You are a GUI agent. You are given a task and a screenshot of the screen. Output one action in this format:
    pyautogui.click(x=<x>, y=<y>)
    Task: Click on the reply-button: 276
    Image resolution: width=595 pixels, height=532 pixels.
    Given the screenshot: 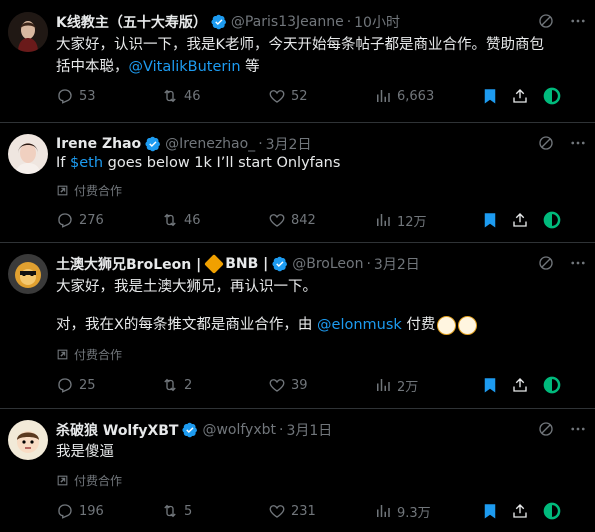 What is the action you would take?
    pyautogui.click(x=80, y=220)
    